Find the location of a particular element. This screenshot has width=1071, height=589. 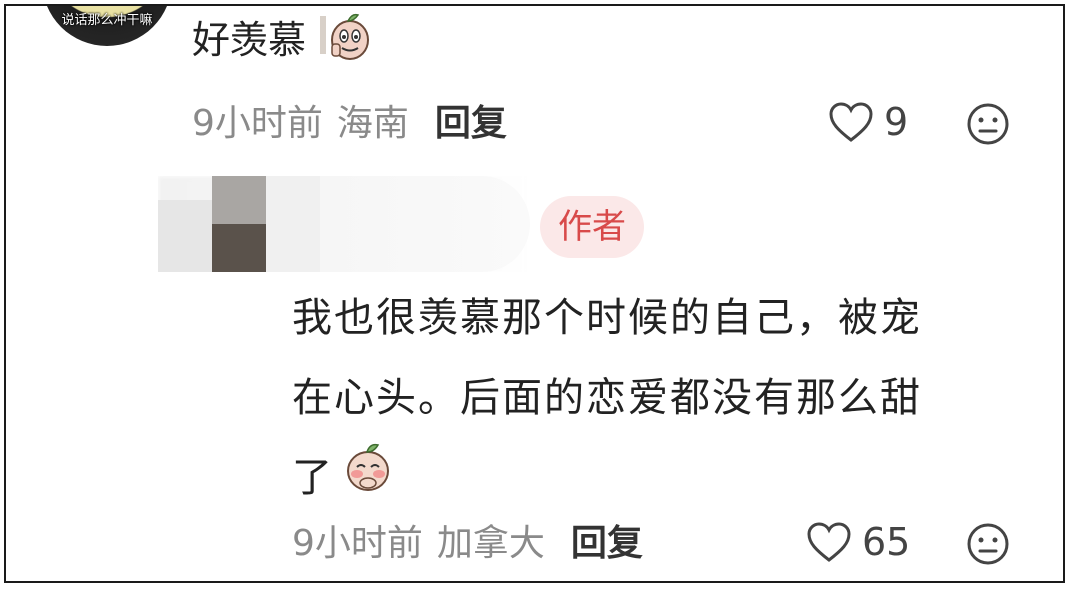

comment-time: 9小时前 is located at coordinates (257, 123).